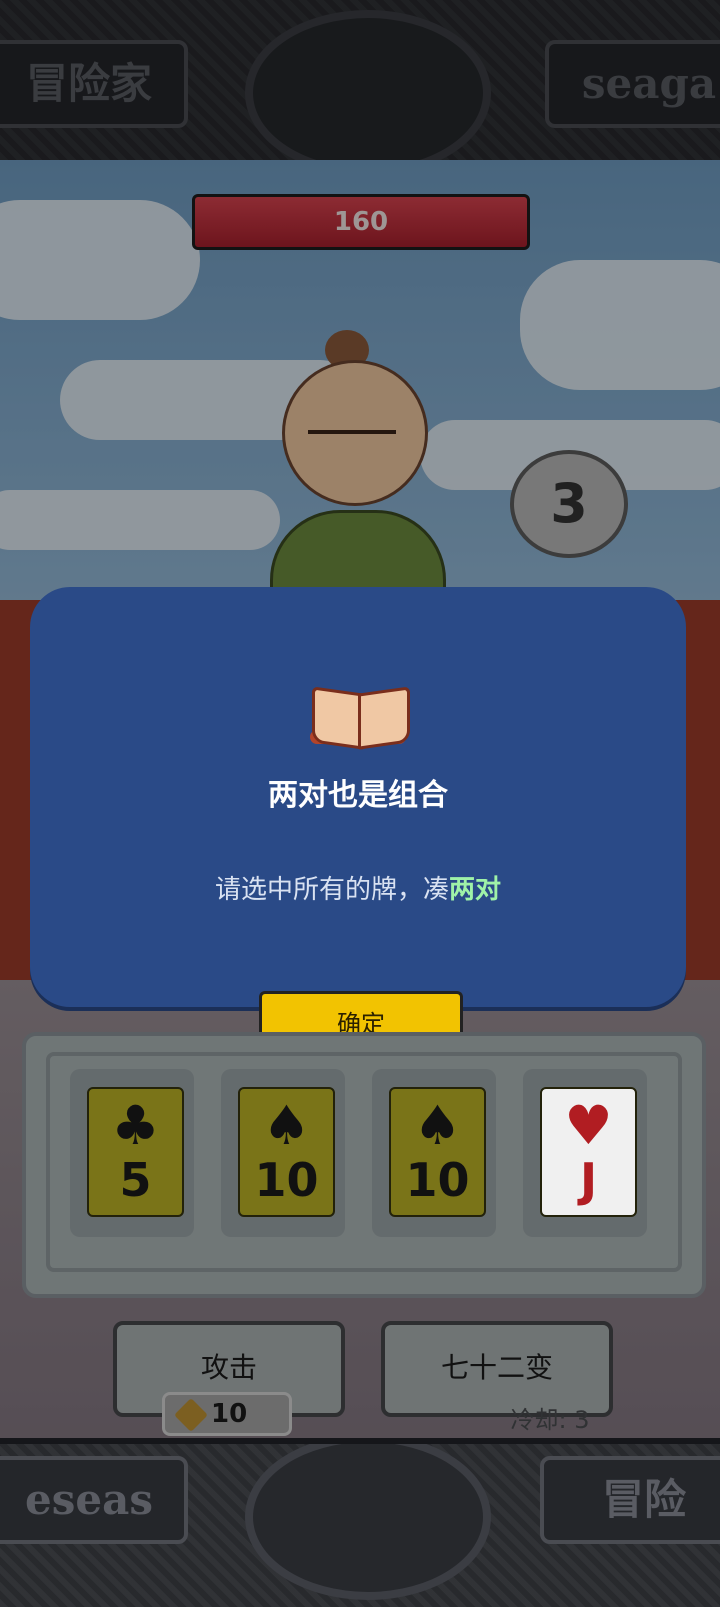 The width and height of the screenshot is (720, 1607). I want to click on right-footer-plaque: 冒险, so click(630, 1500).